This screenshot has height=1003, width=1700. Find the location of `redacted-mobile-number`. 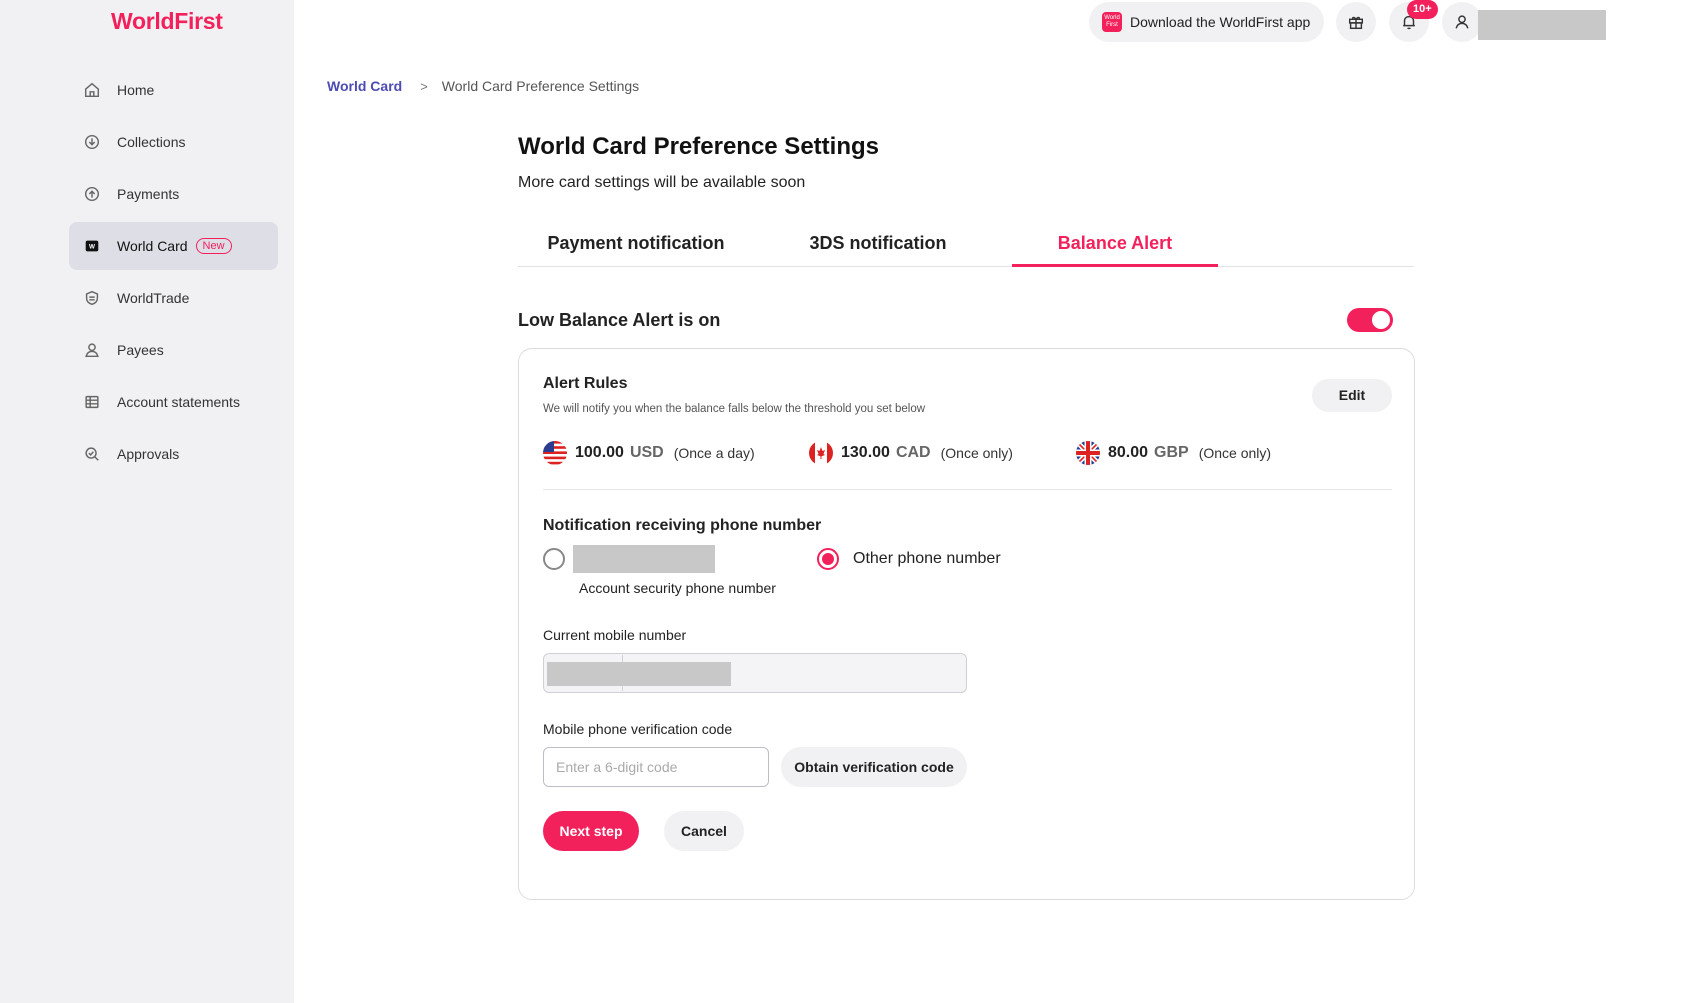

redacted-mobile-number is located at coordinates (639, 674).